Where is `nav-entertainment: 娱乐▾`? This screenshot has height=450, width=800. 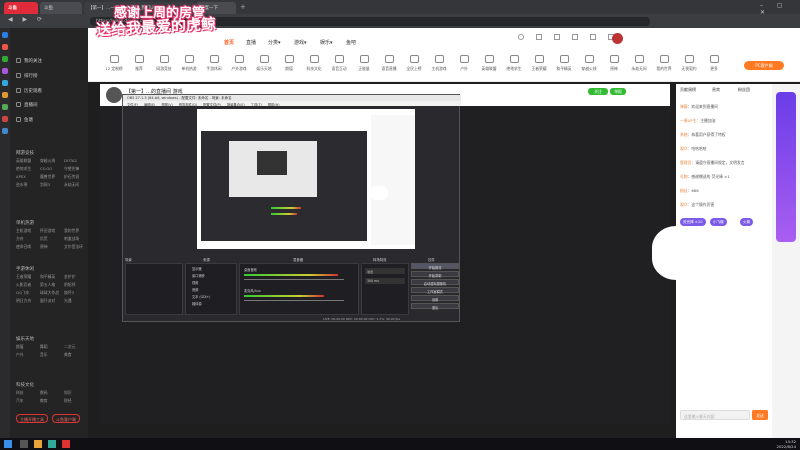 nav-entertainment: 娱乐▾ is located at coordinates (326, 42).